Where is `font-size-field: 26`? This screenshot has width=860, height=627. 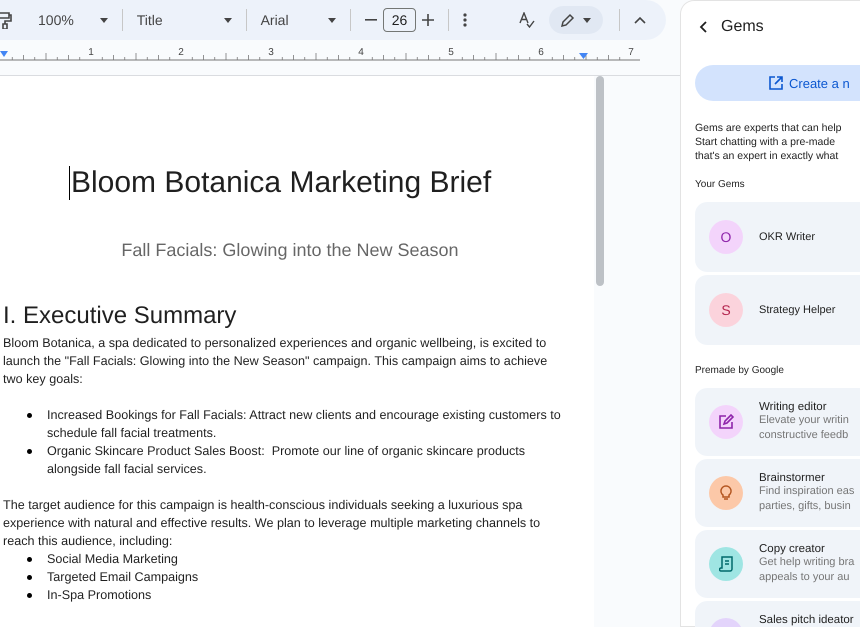
font-size-field: 26 is located at coordinates (399, 20).